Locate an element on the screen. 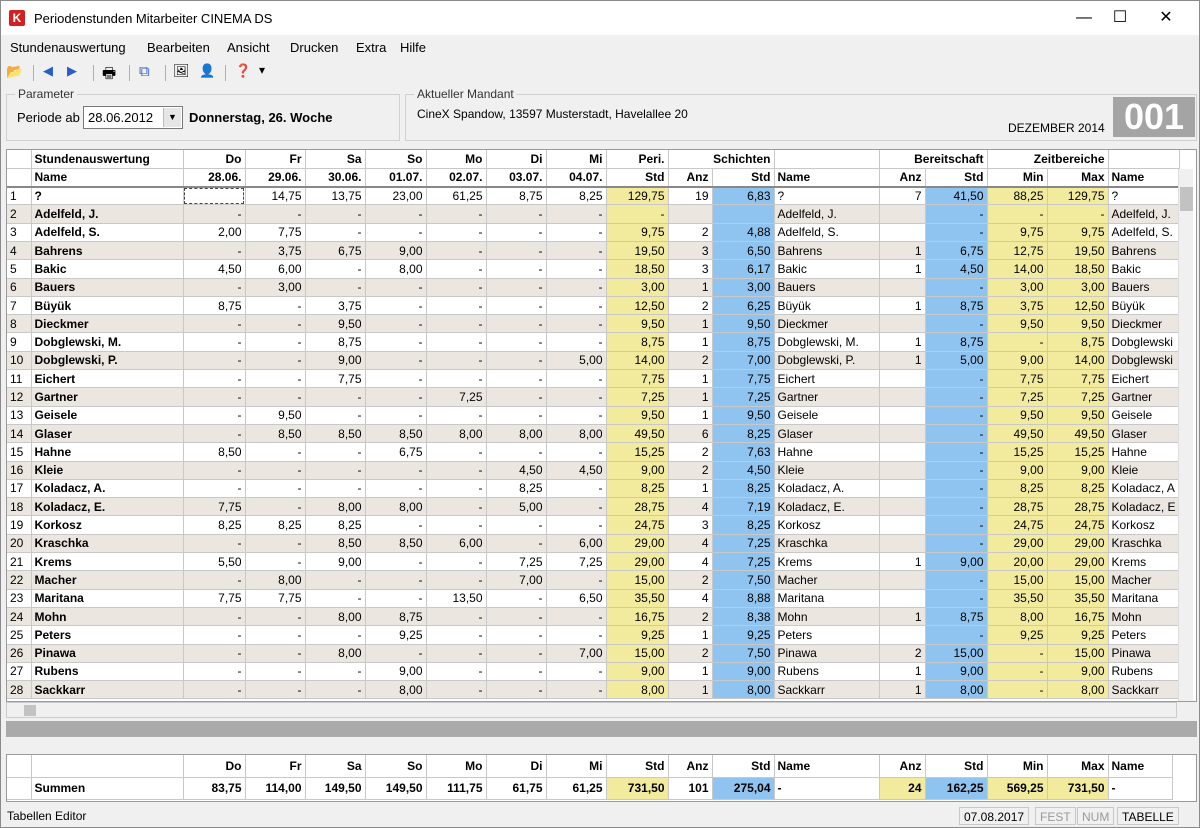  table-cell: 19 is located at coordinates (690, 196).